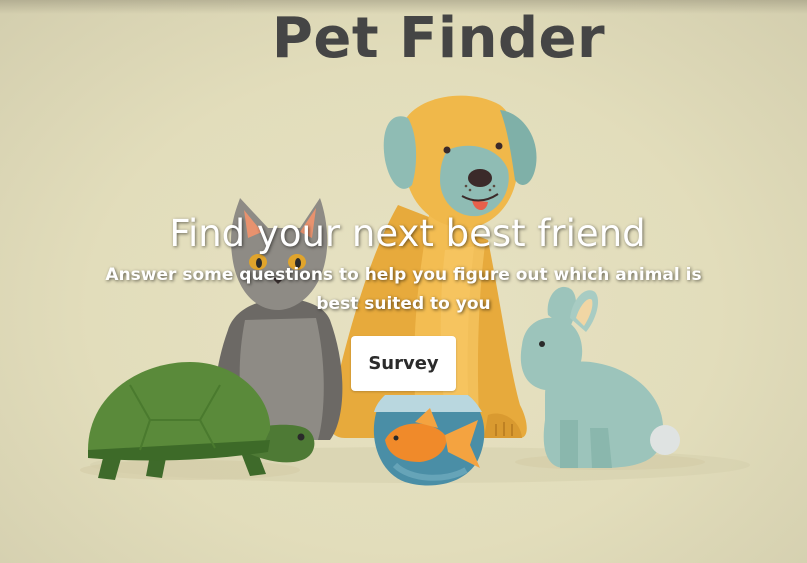  Describe the element at coordinates (403, 363) in the screenshot. I see `survey-button: Survey` at that location.